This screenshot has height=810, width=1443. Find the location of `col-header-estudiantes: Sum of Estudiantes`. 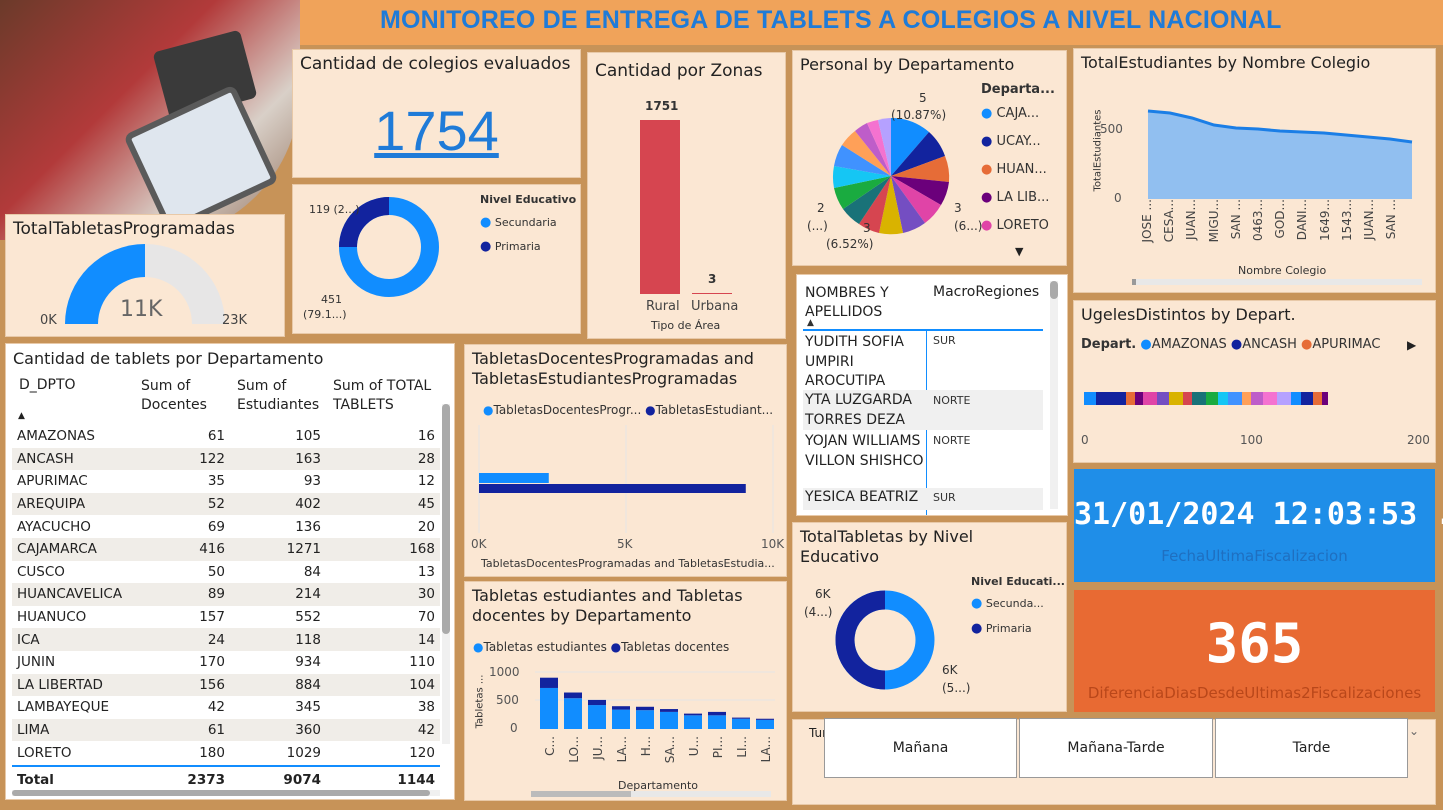

col-header-estudiantes: Sum of Estudiantes is located at coordinates (282, 396).